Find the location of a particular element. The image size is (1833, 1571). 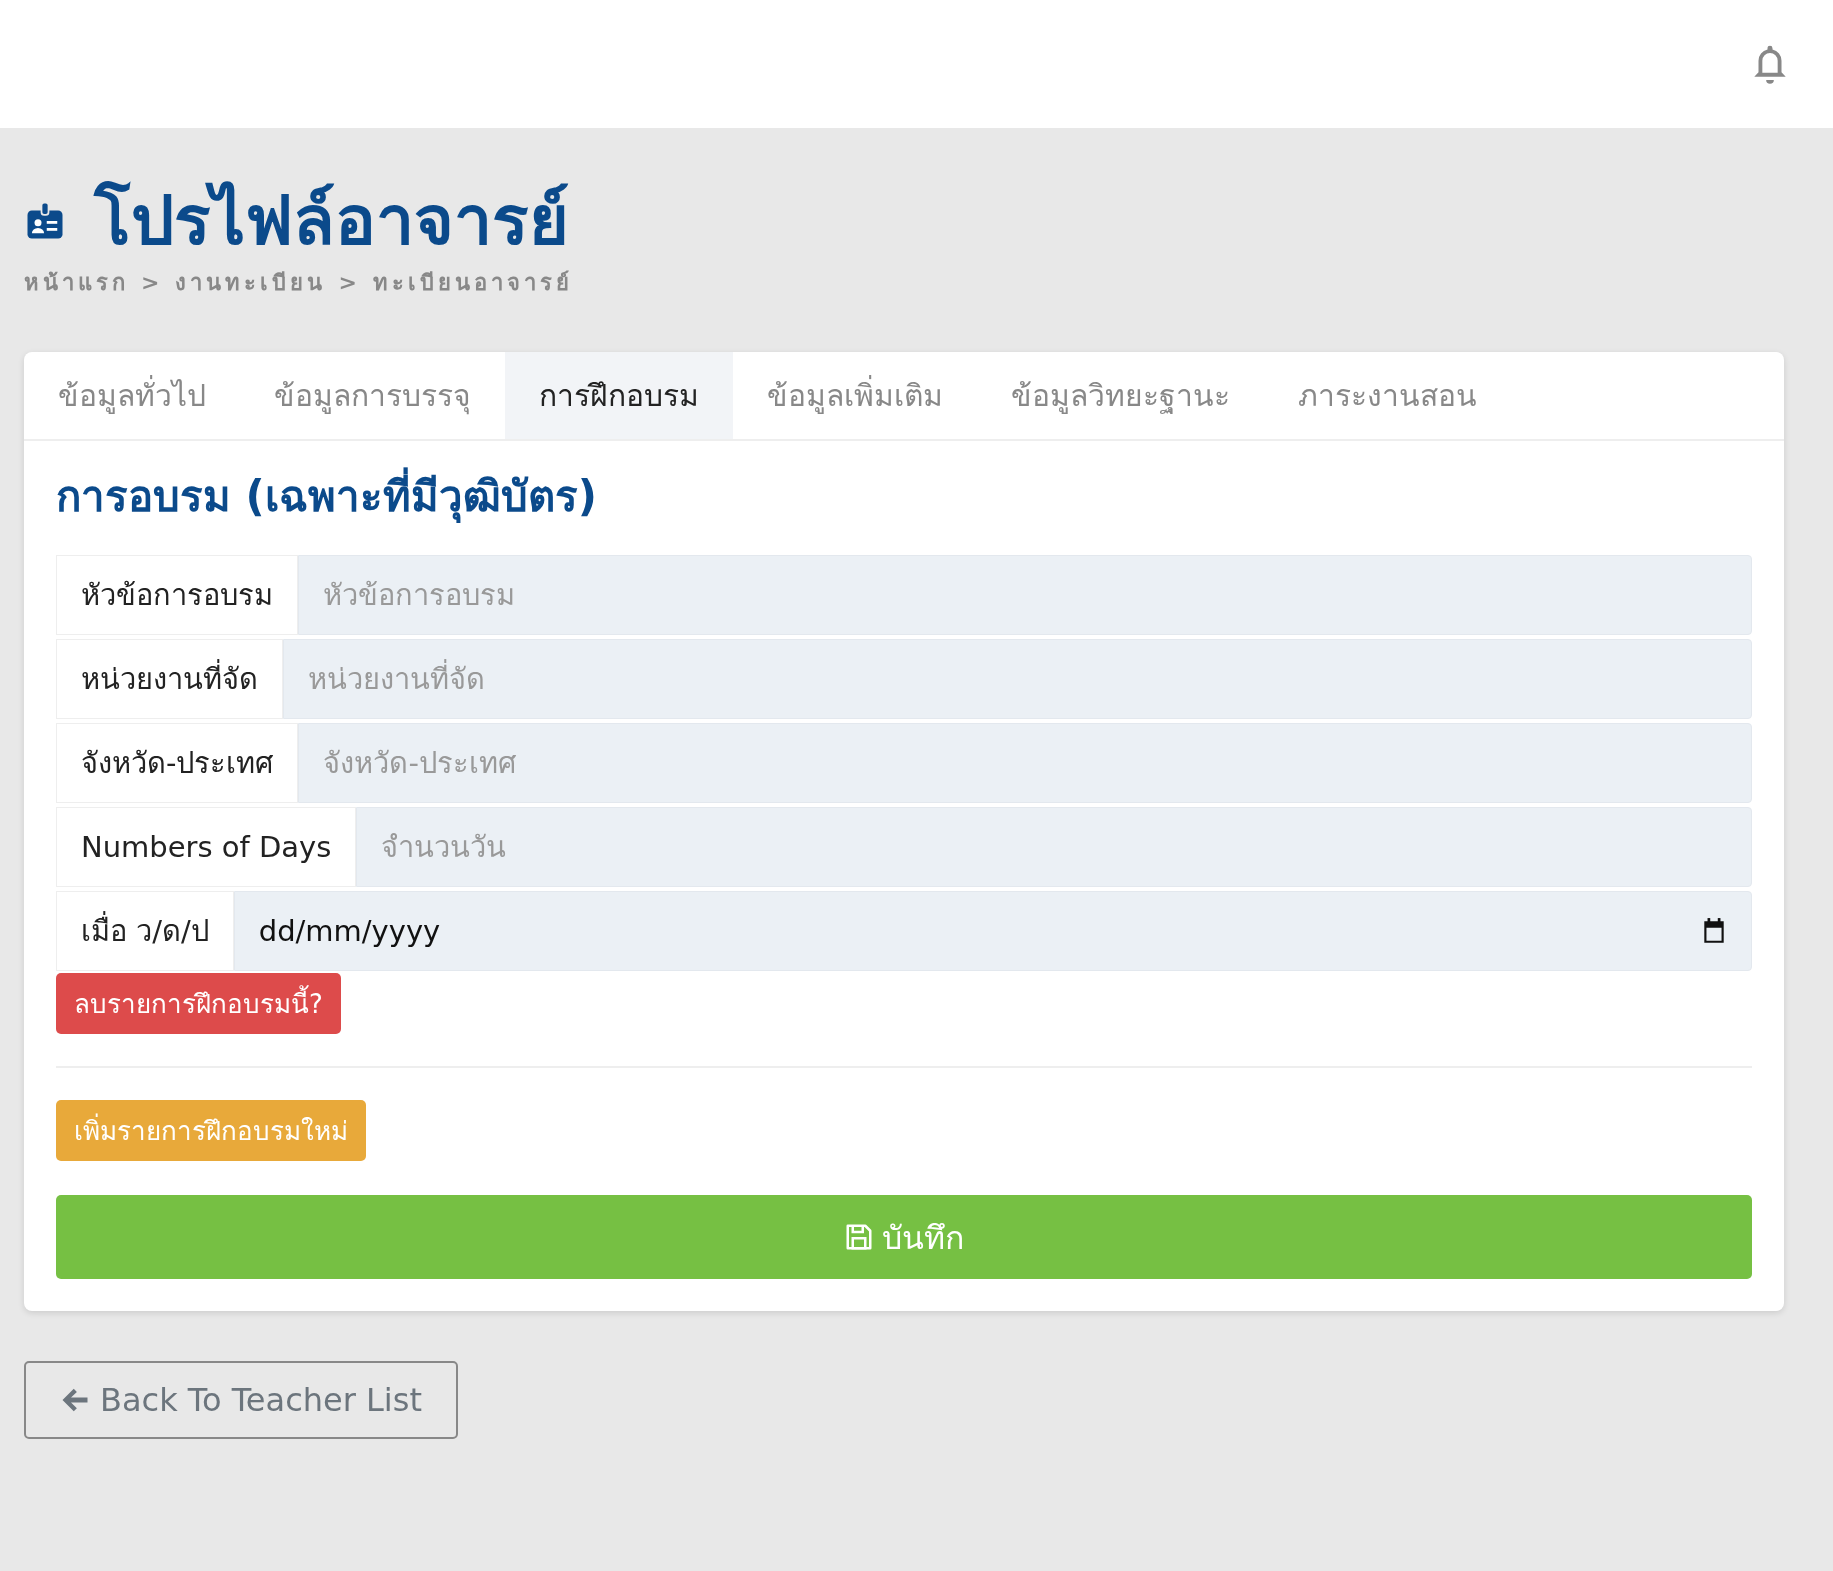

tab: การฝึกอบรม is located at coordinates (619, 395).